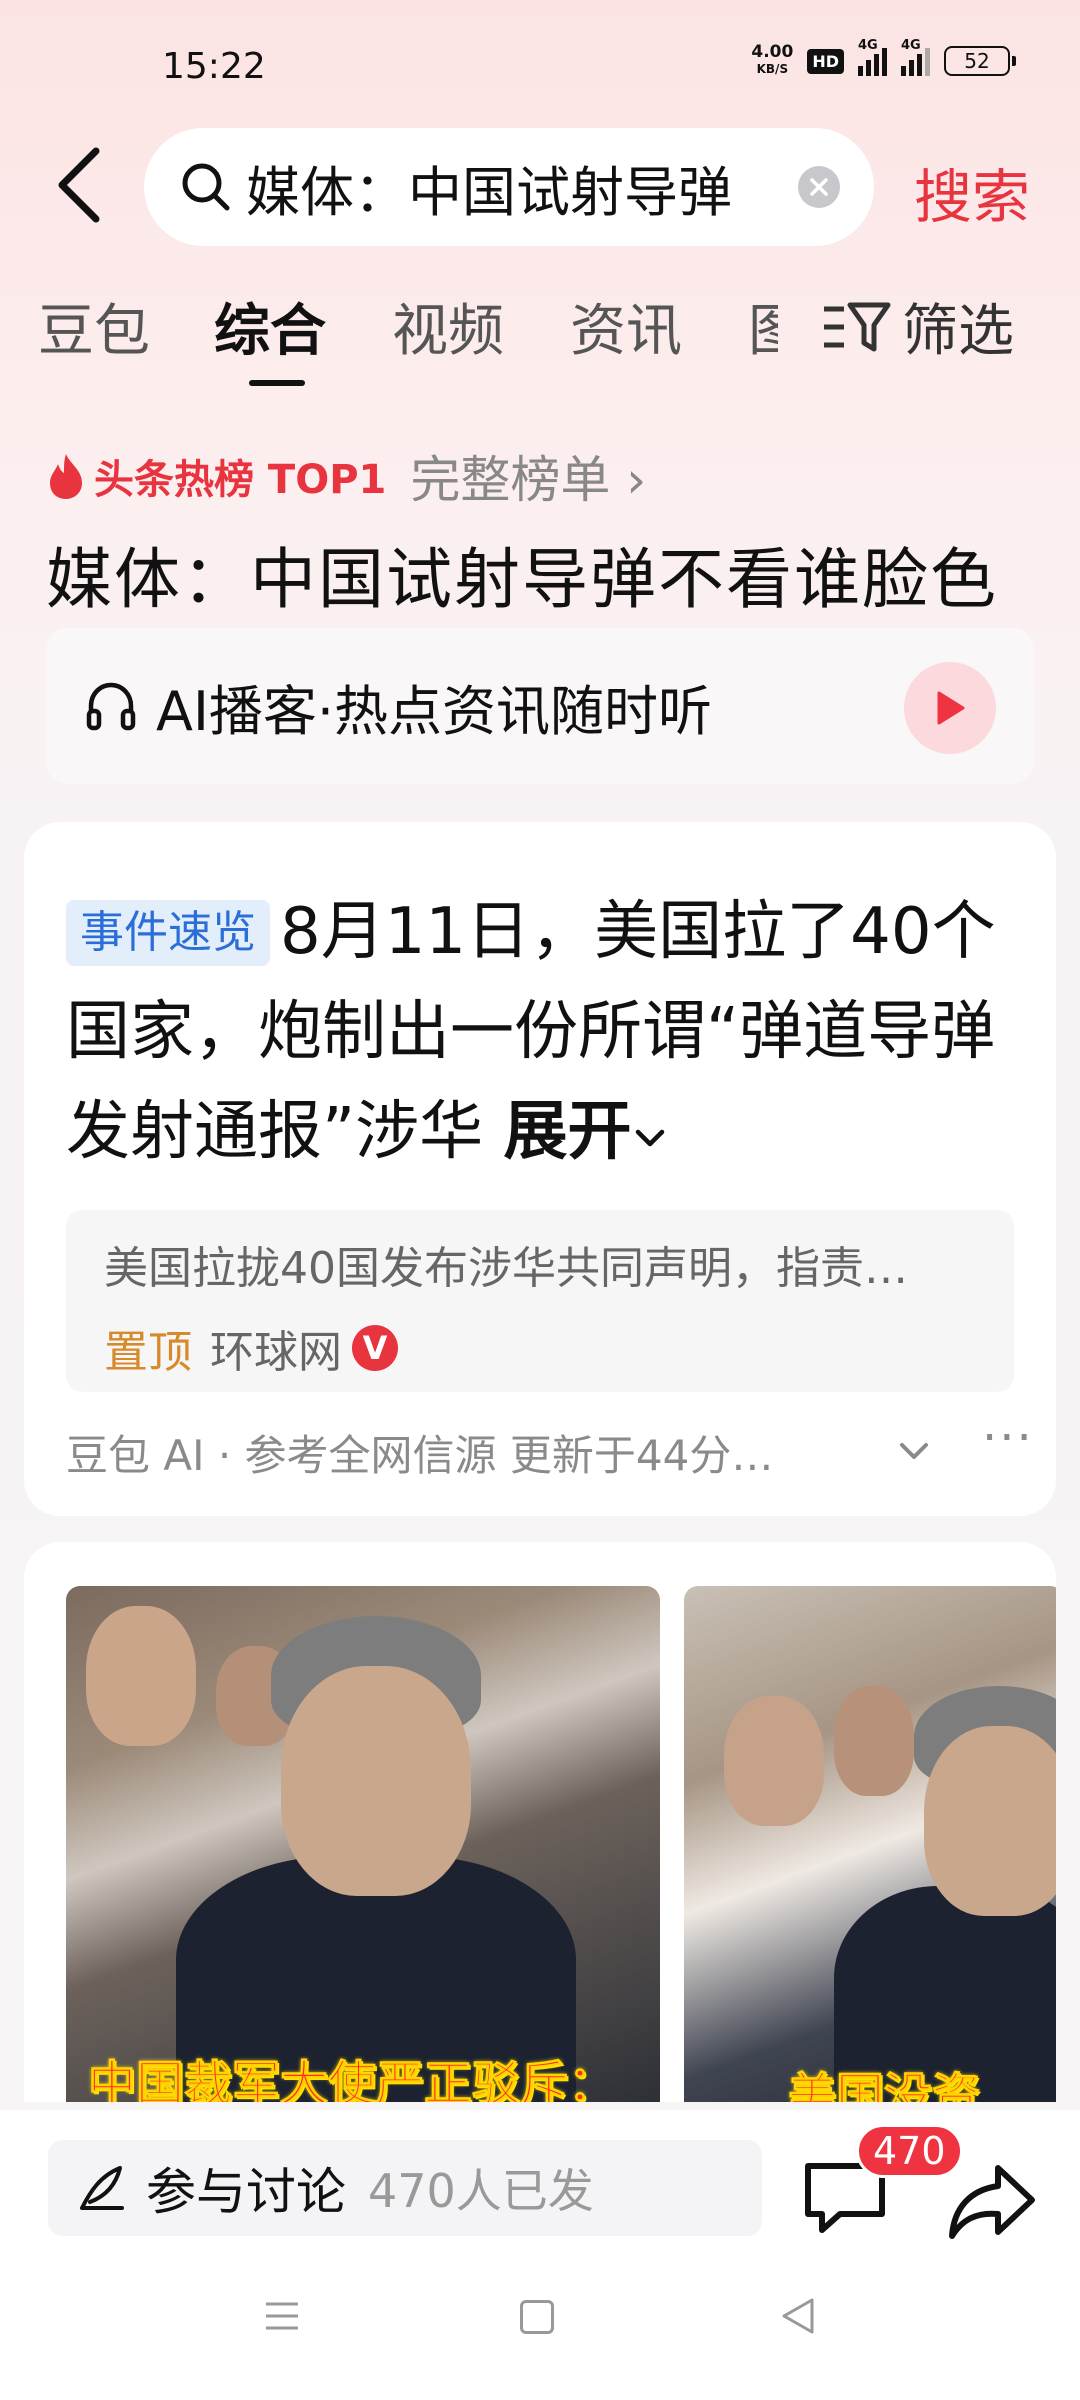 The width and height of the screenshot is (1080, 2400). I want to click on back-button, so click(79, 185).